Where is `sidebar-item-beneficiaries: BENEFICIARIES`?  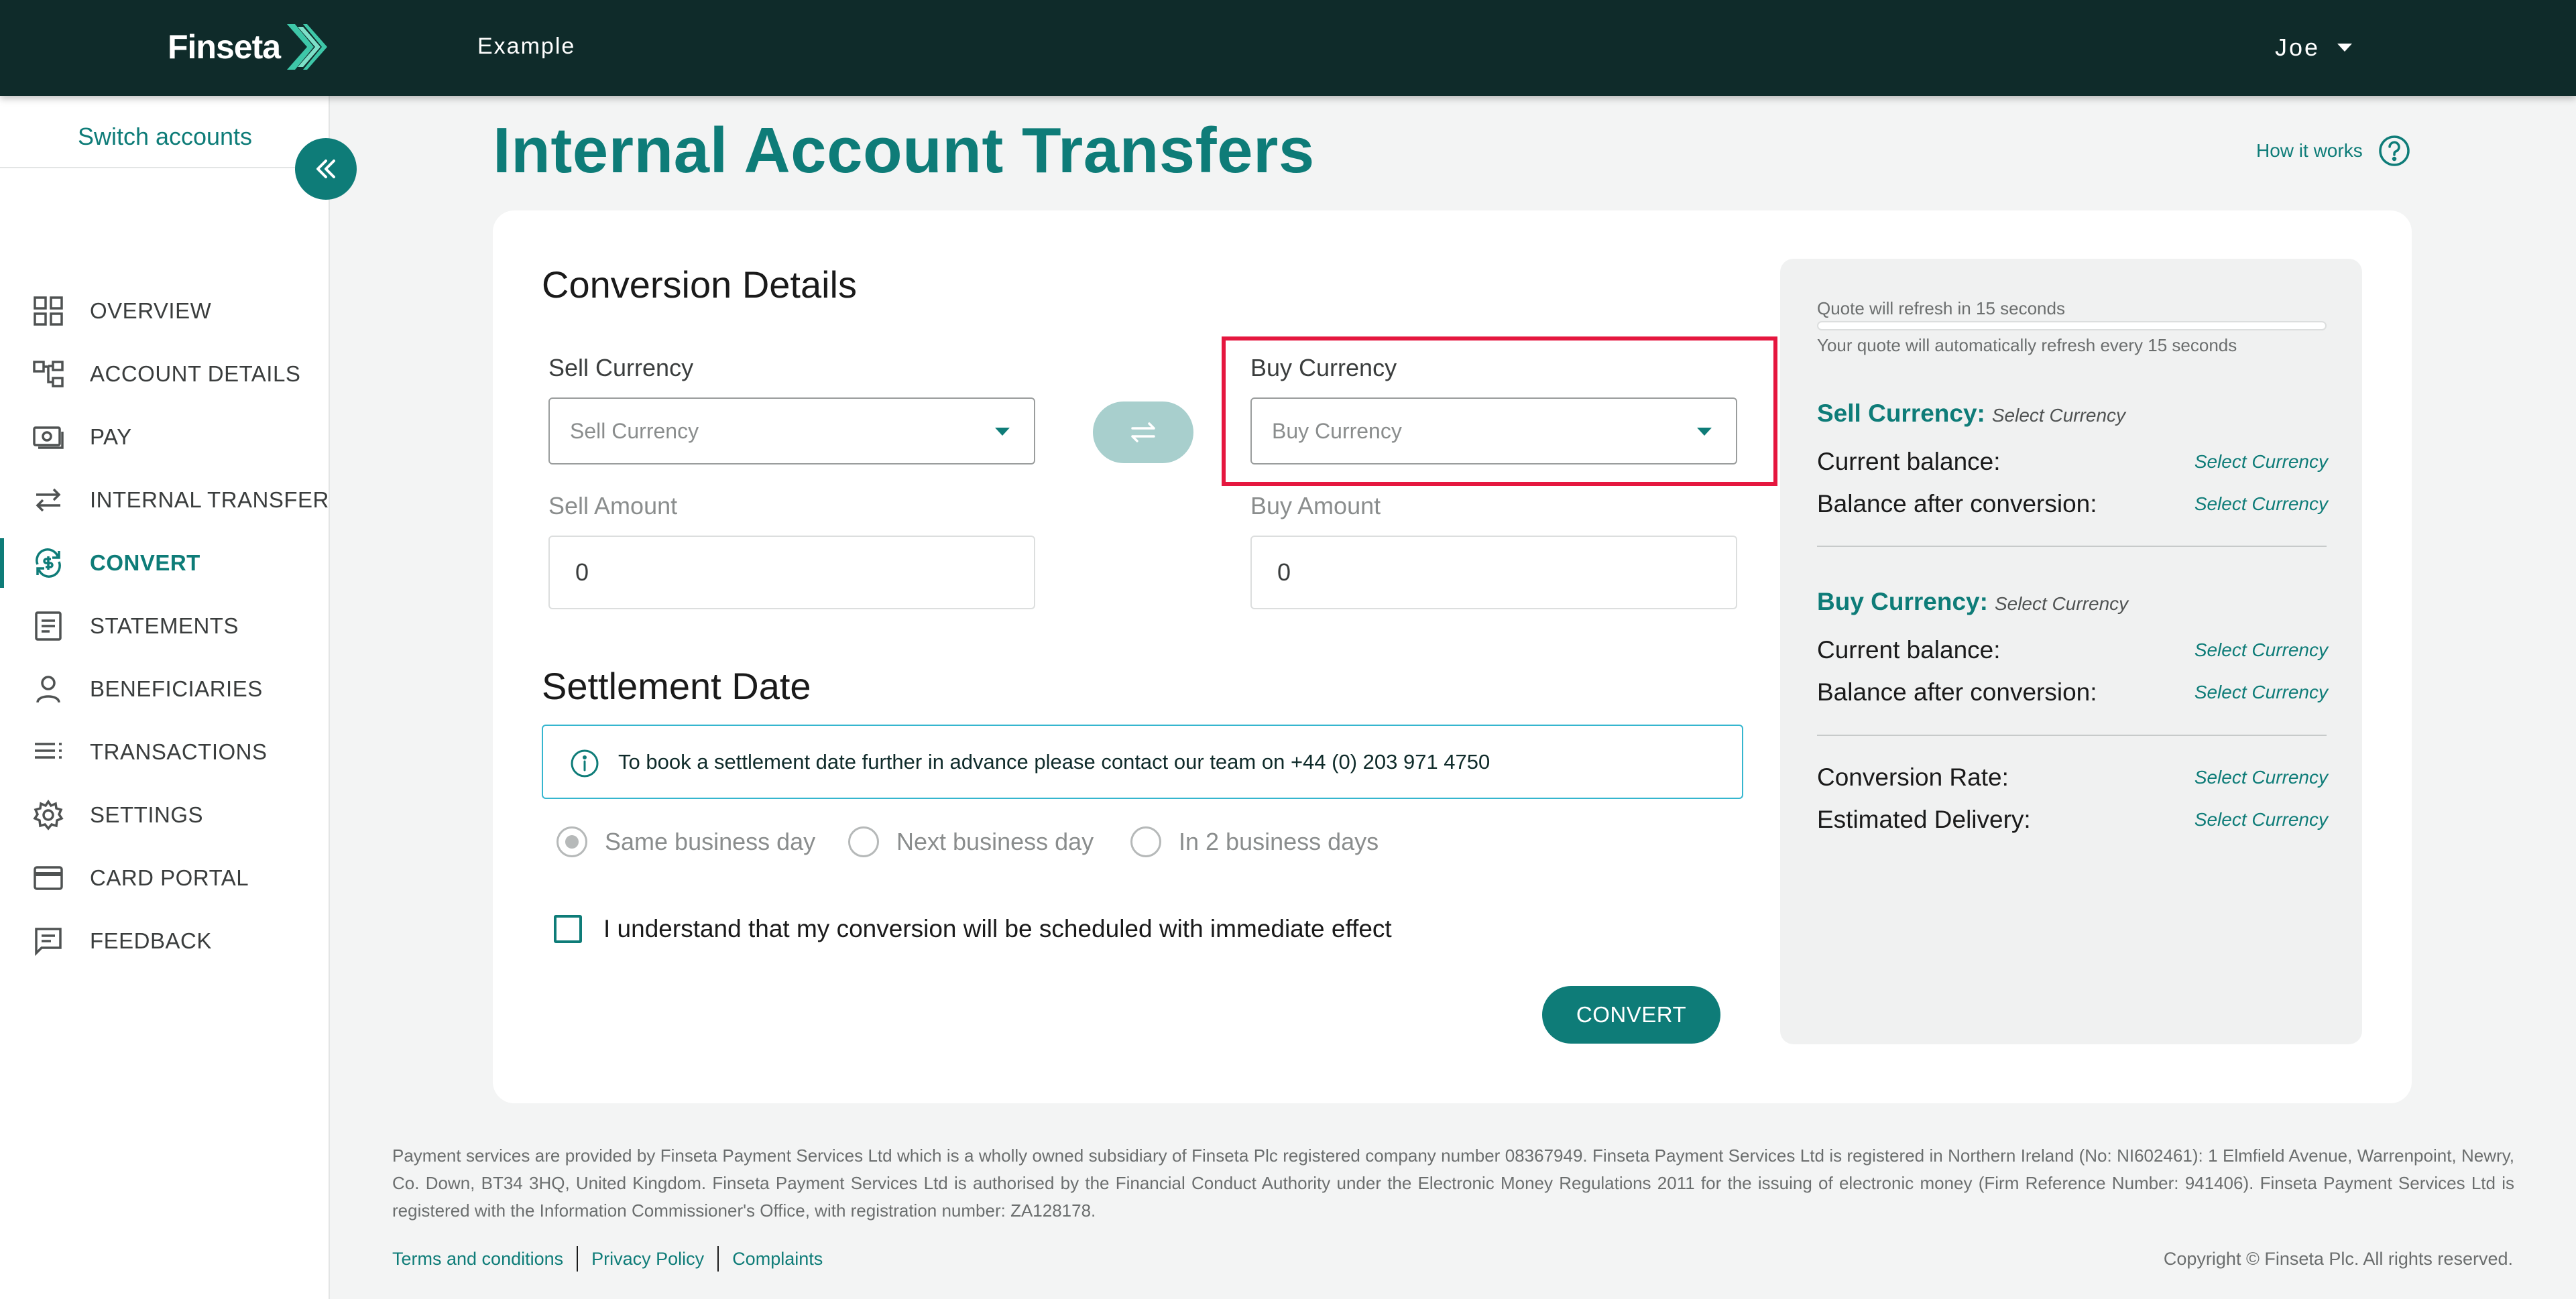 sidebar-item-beneficiaries: BENEFICIARIES is located at coordinates (165, 689).